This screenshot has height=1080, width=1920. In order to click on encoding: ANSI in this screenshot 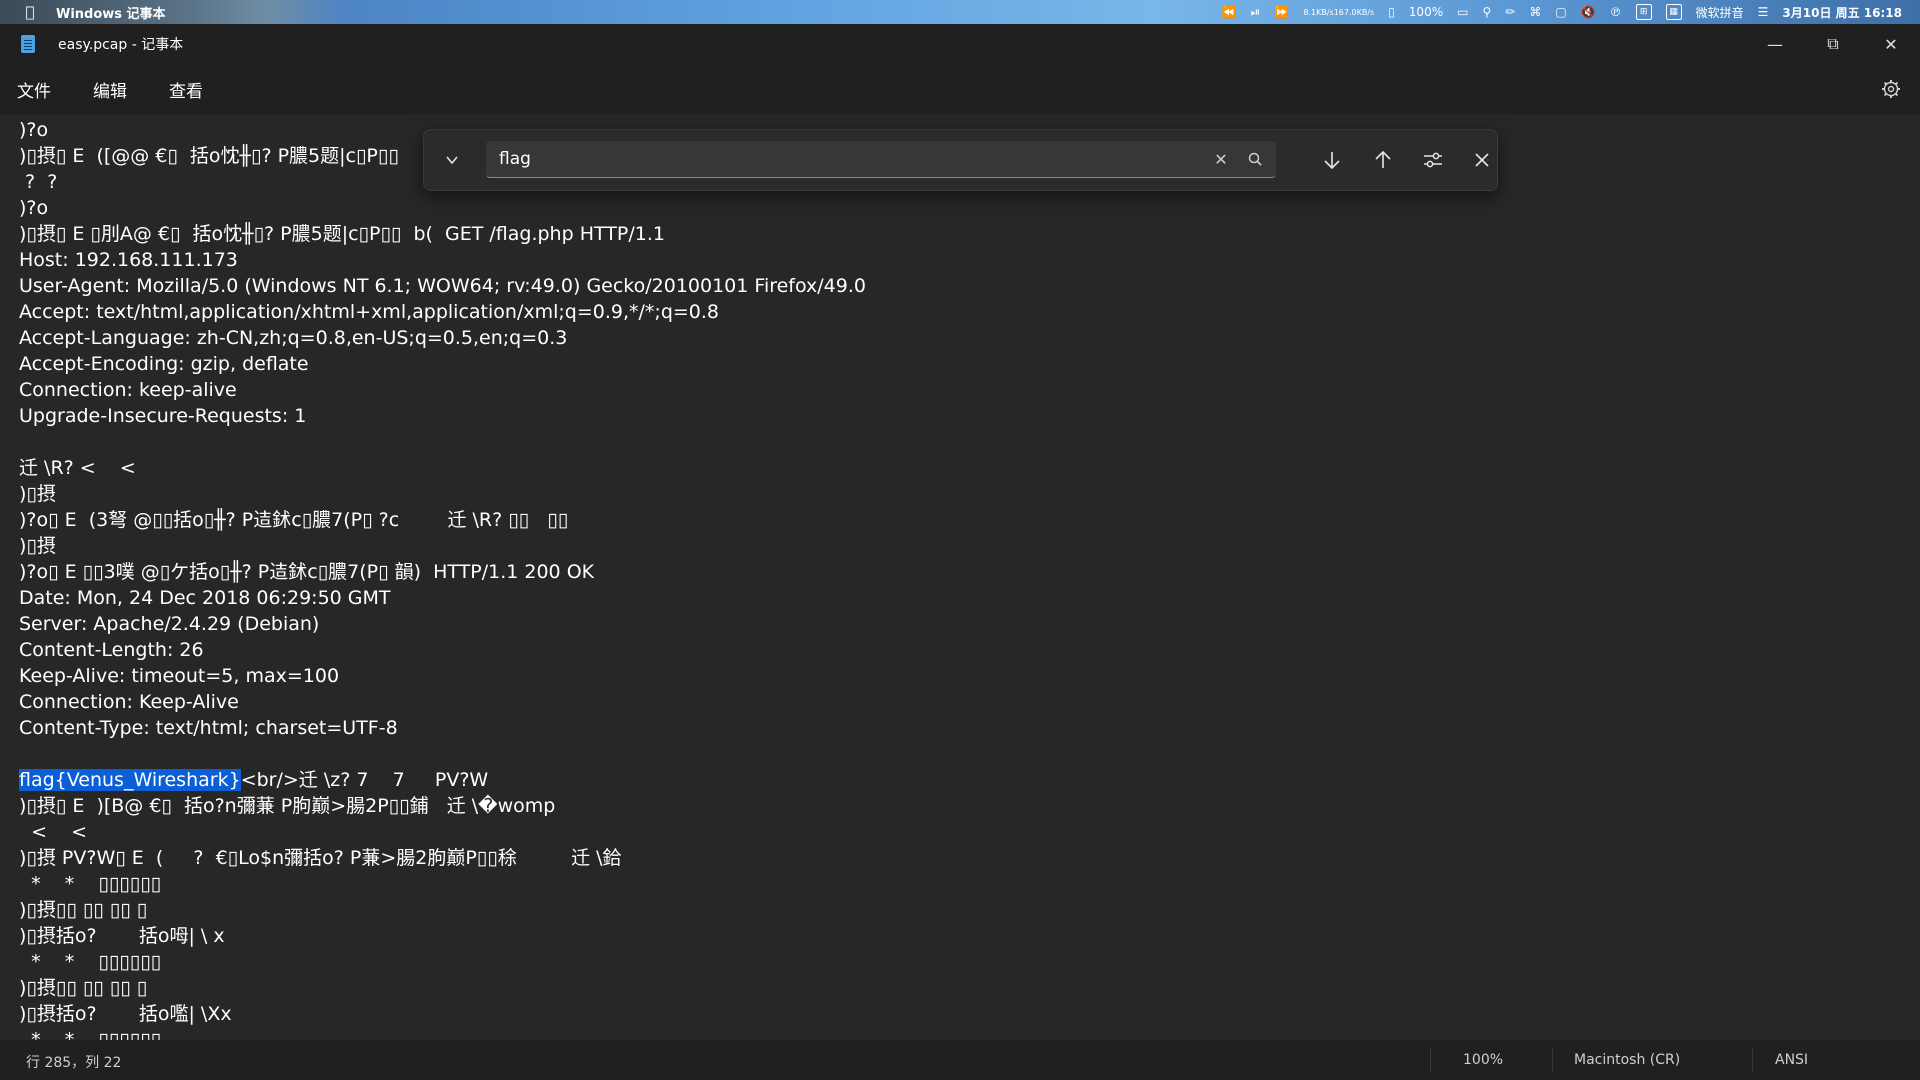, I will do `click(1792, 1060)`.